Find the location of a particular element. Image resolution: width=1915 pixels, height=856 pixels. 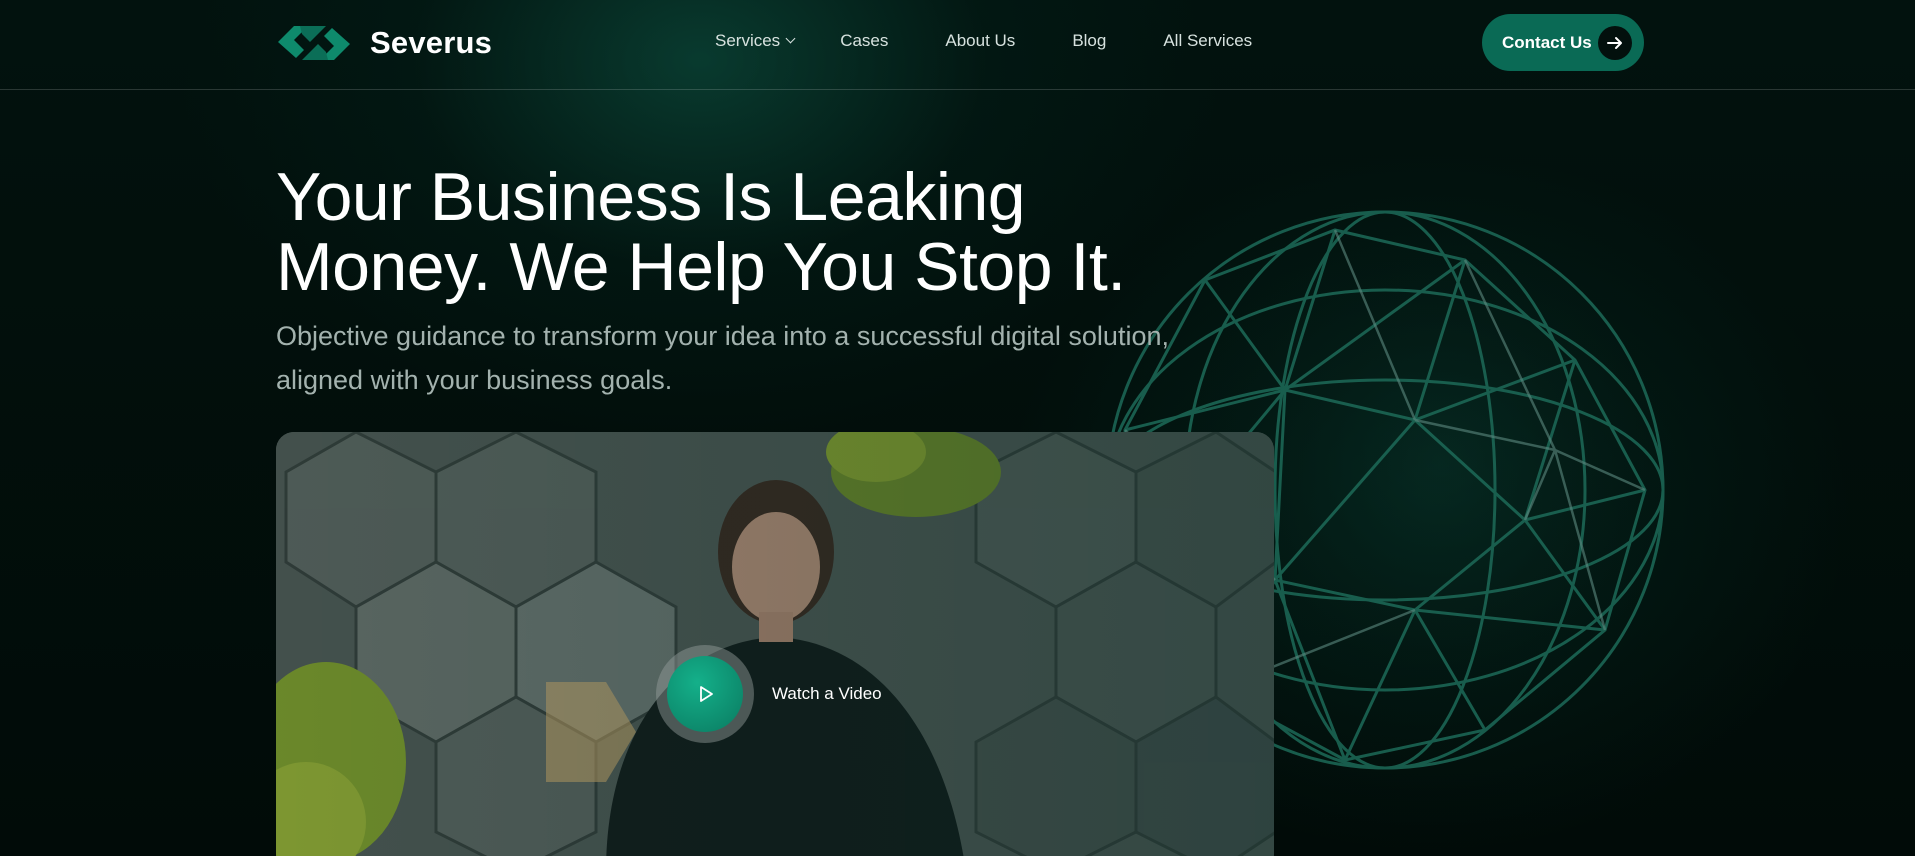

nav-item-blog: Blog is located at coordinates (1089, 41).